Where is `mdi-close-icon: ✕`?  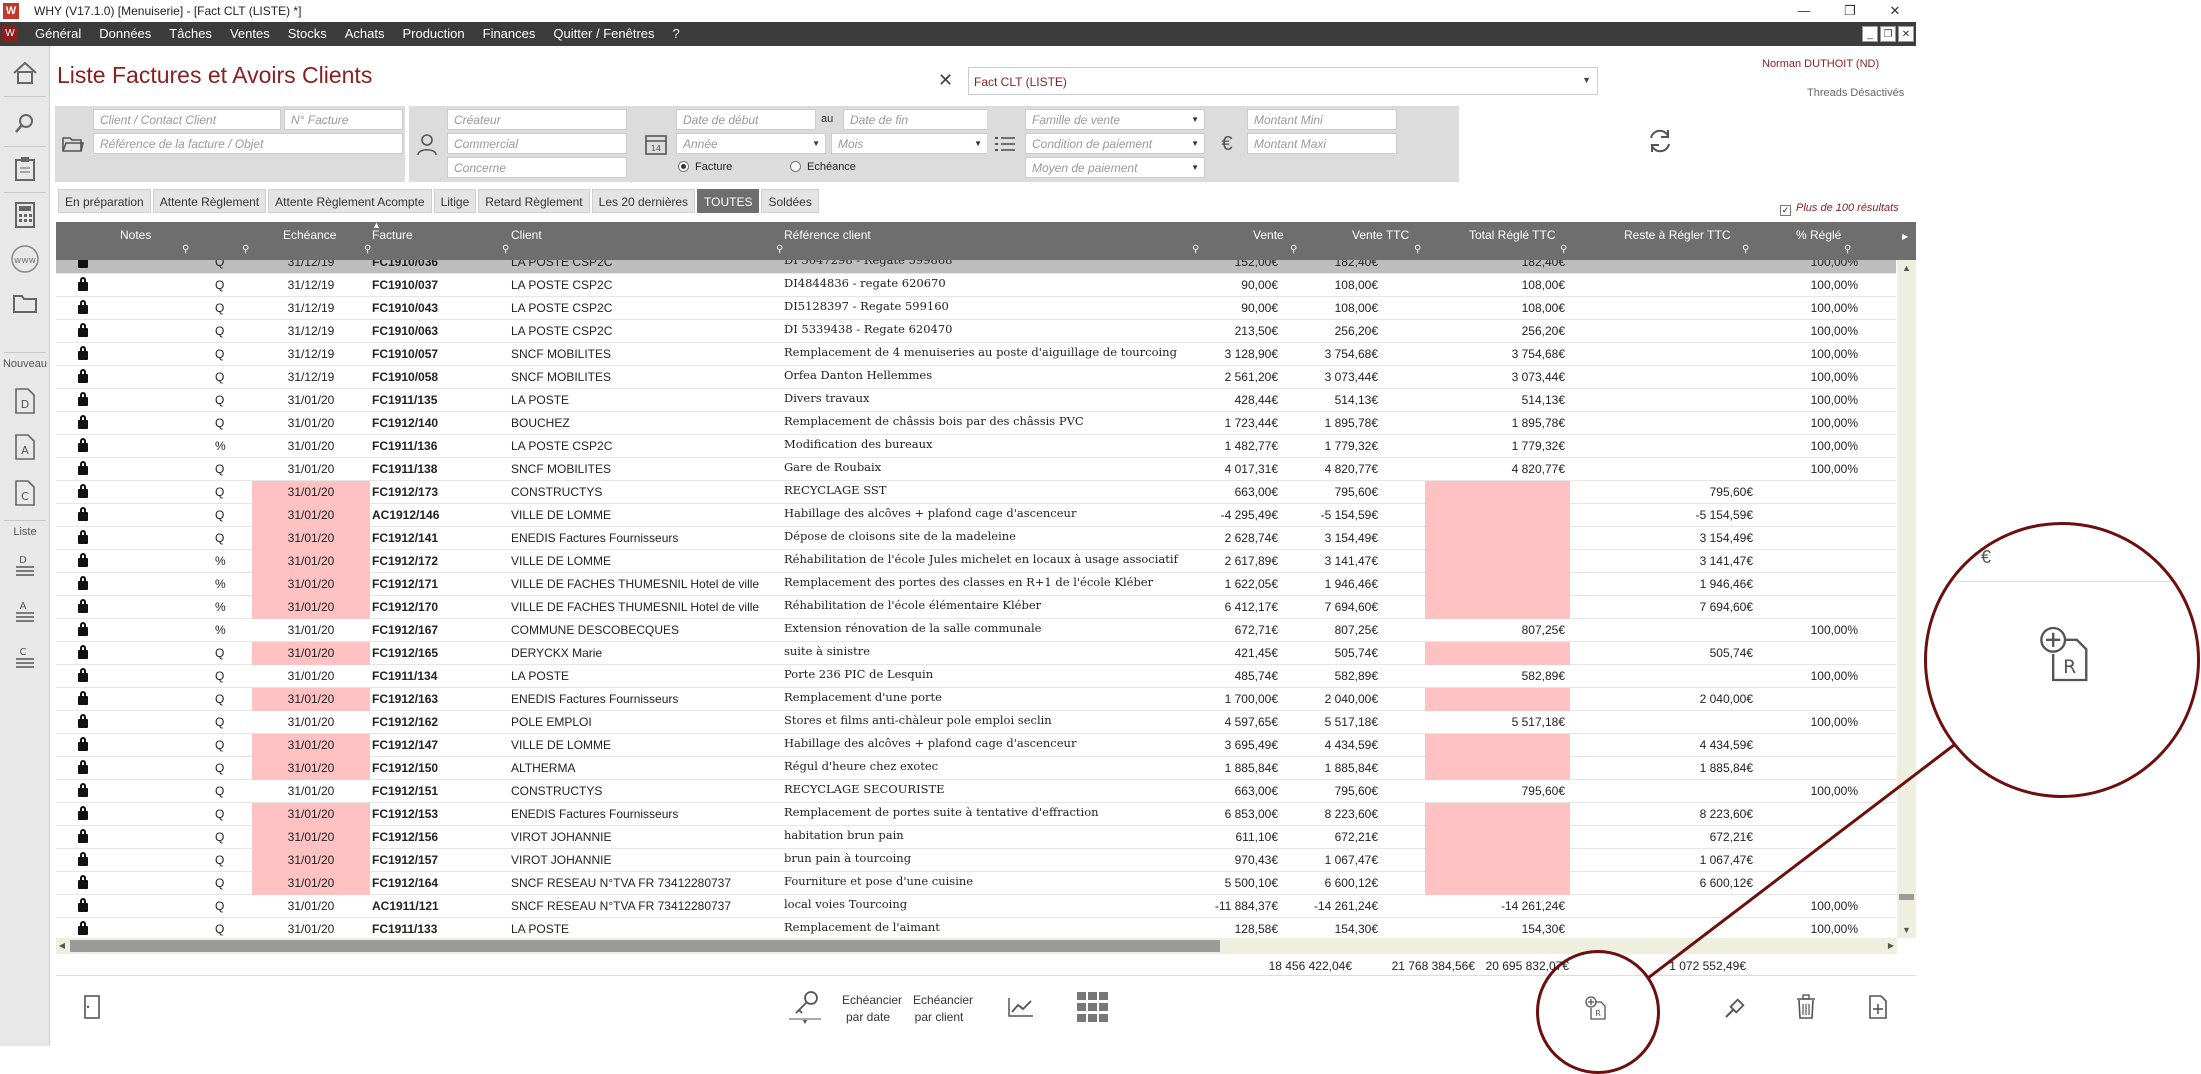 mdi-close-icon: ✕ is located at coordinates (1906, 34).